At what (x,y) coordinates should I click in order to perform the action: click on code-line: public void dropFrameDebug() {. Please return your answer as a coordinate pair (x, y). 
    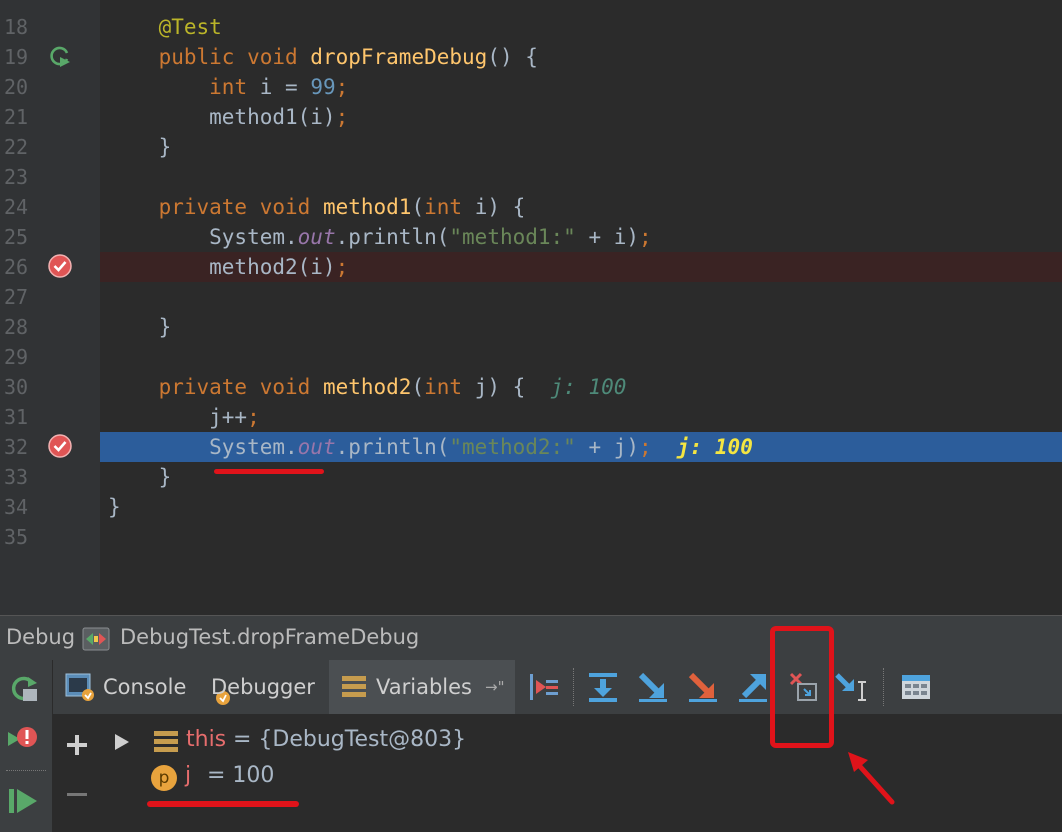
    Looking at the image, I should click on (323, 57).